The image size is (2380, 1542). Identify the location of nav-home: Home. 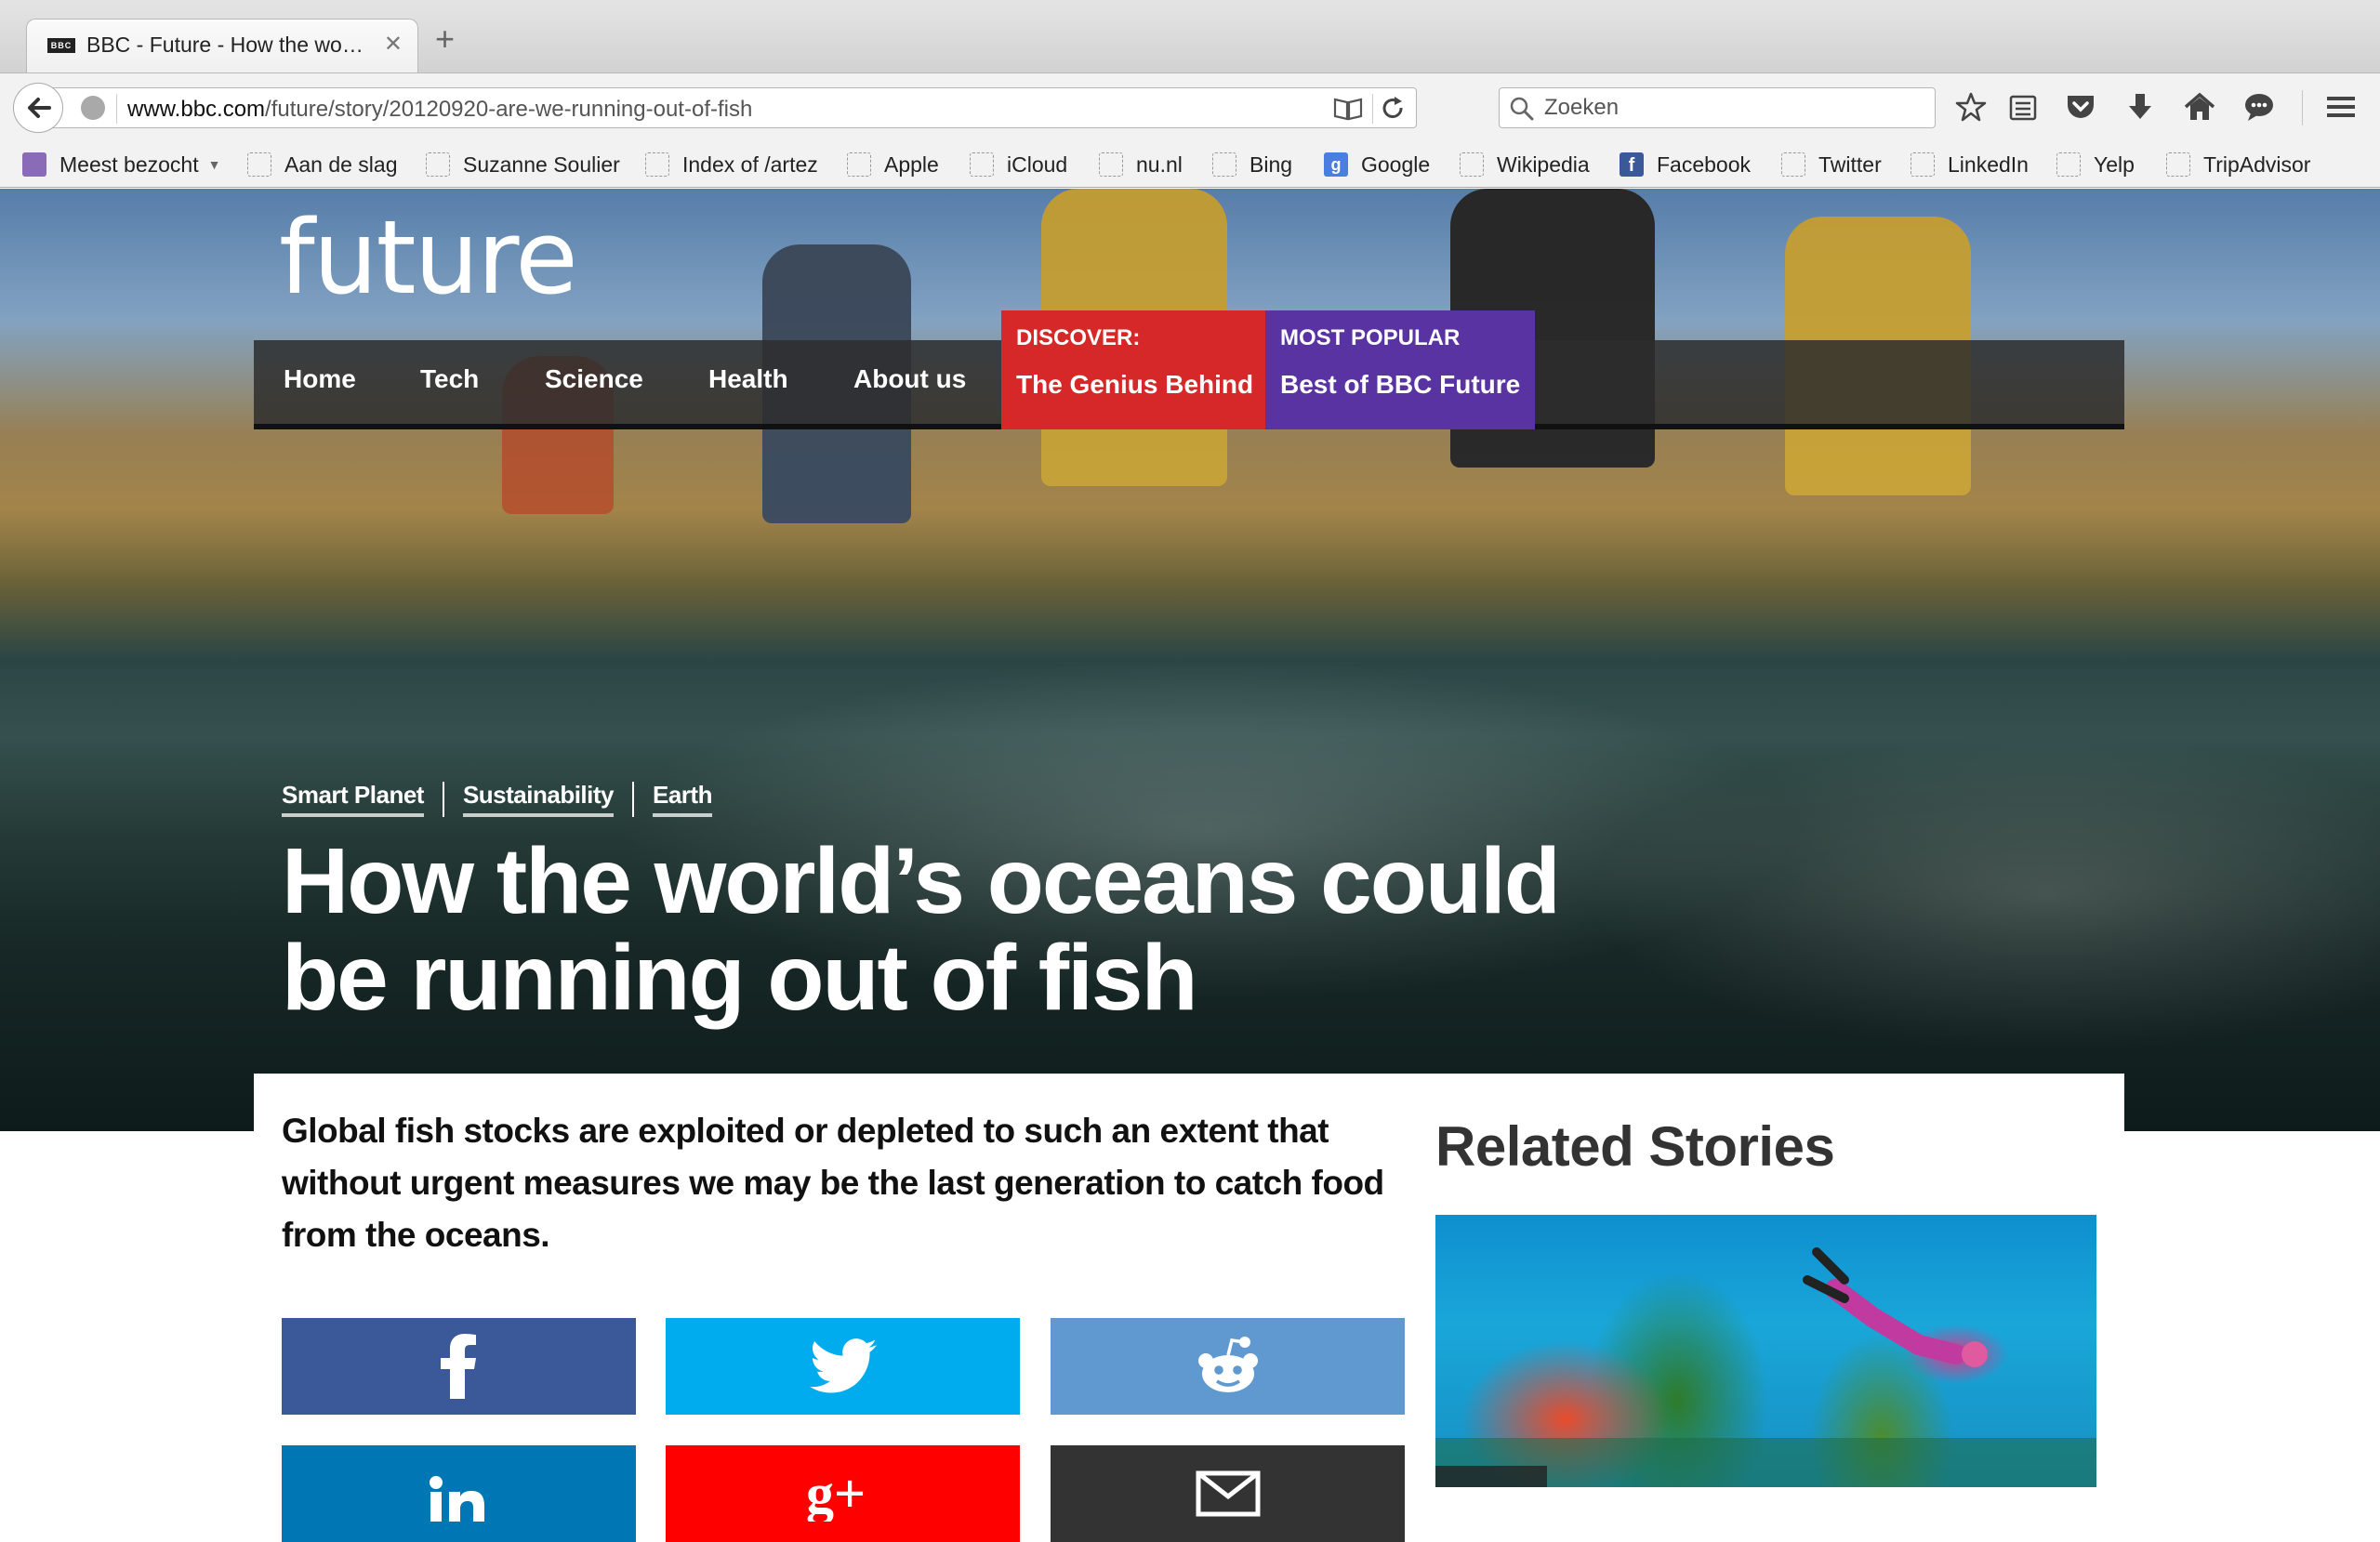
(320, 379).